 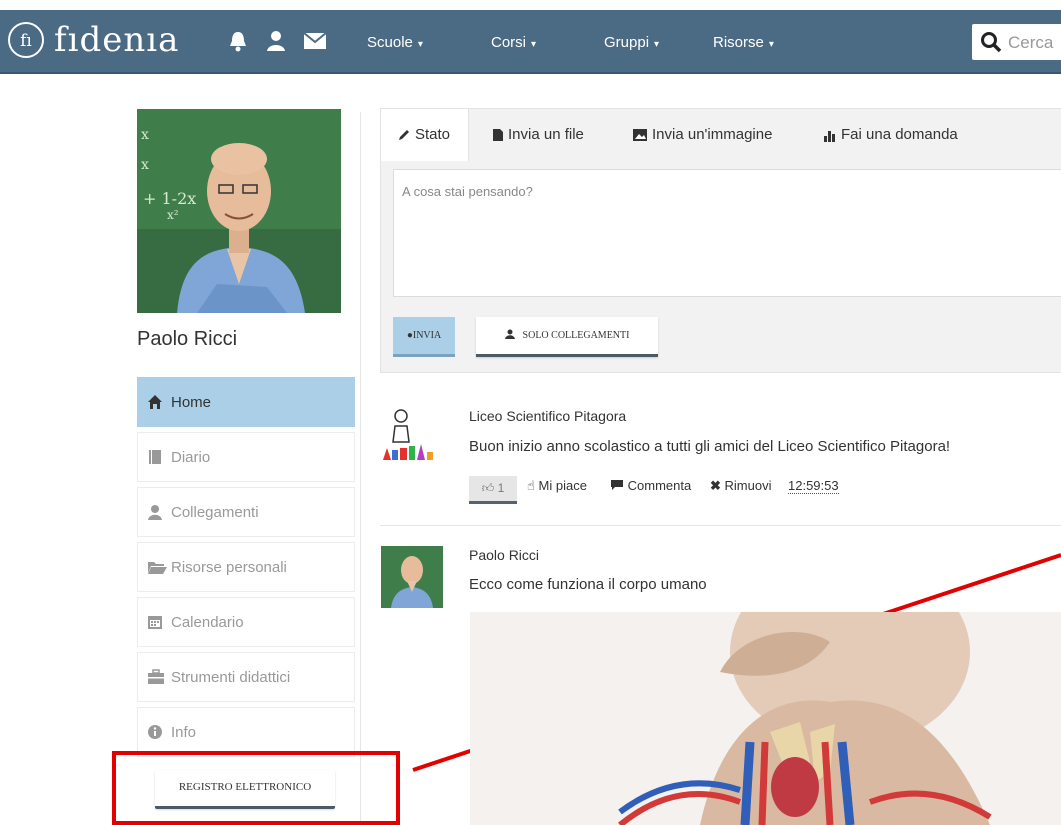 I want to click on sidebar-item-collegamenti: Collegamenti, so click(x=246, y=512).